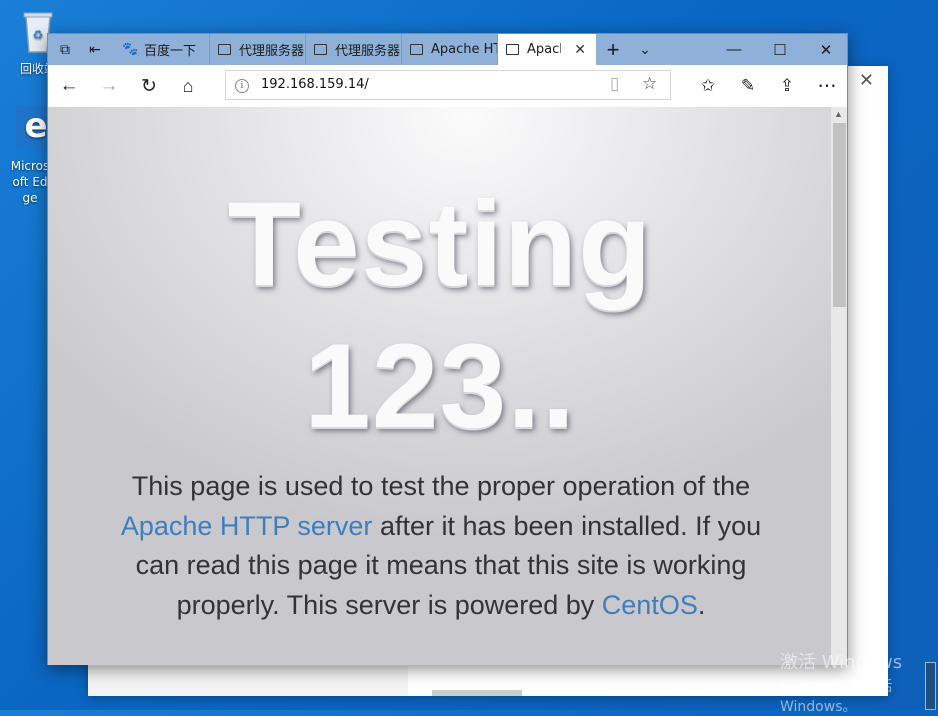 Image resolution: width=938 pixels, height=716 pixels. What do you see at coordinates (930, 686) in the screenshot?
I see `taskbar-edge` at bounding box center [930, 686].